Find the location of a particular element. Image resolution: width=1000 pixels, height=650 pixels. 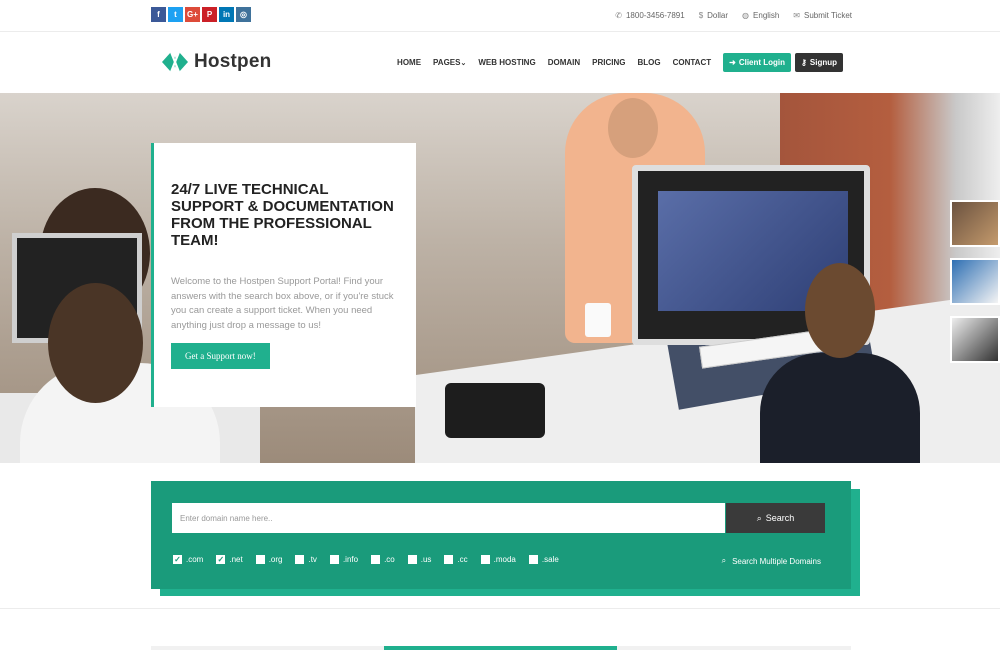

search-multiple-label: Search Multiple Domains is located at coordinates (776, 561).